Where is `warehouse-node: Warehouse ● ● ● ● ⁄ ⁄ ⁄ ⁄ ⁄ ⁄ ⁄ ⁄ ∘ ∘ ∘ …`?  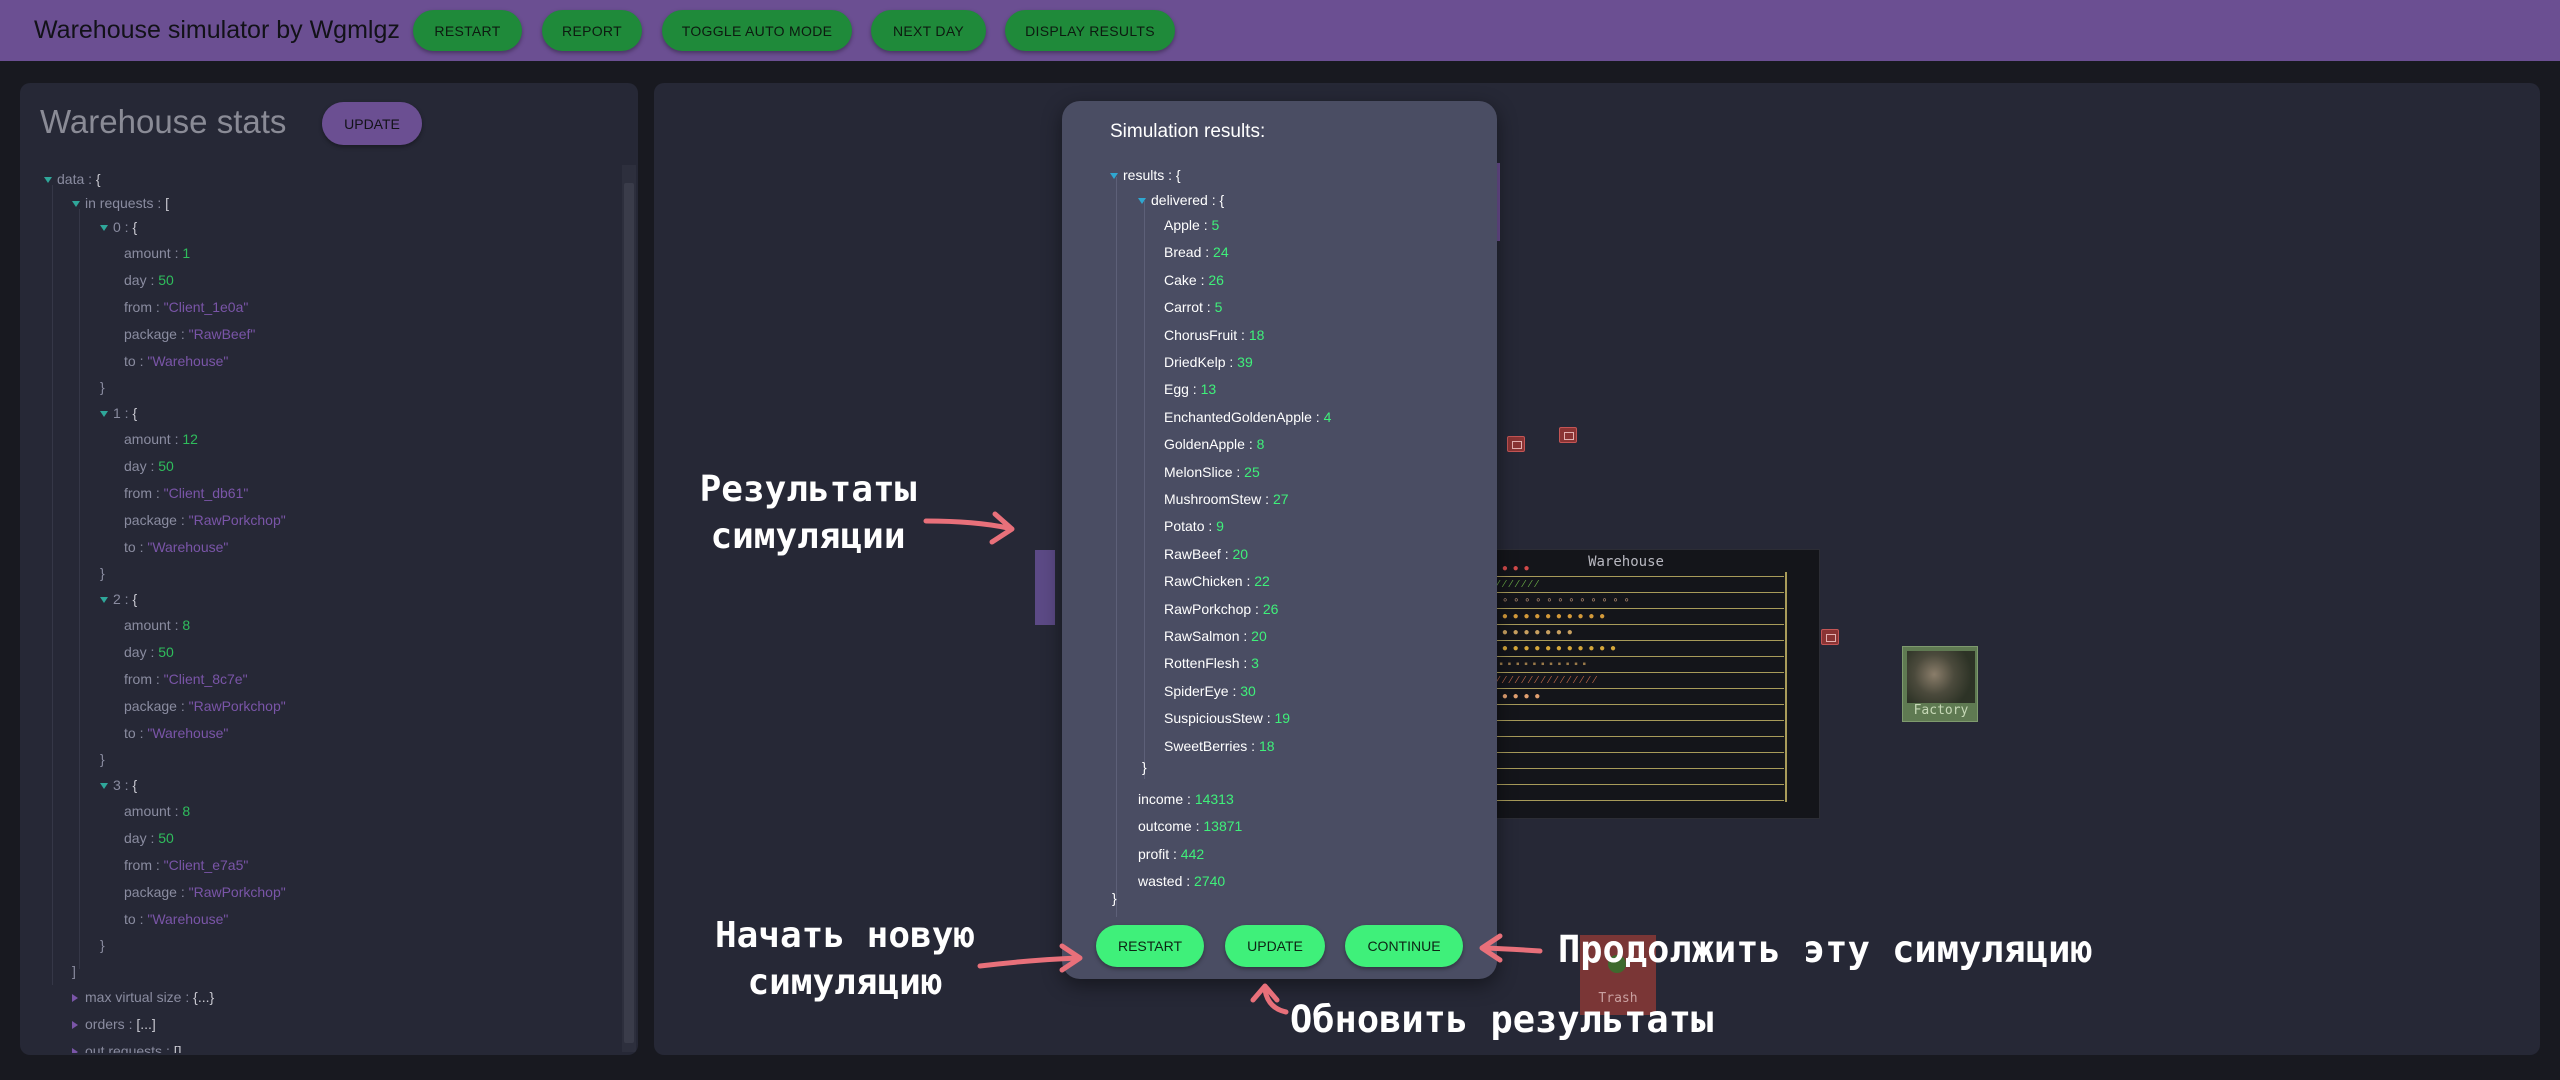 warehouse-node: Warehouse ● ● ● ● ⁄ ⁄ ⁄ ⁄ ⁄ ⁄ ⁄ ⁄ ∘ ∘ ∘ … is located at coordinates (1650, 684).